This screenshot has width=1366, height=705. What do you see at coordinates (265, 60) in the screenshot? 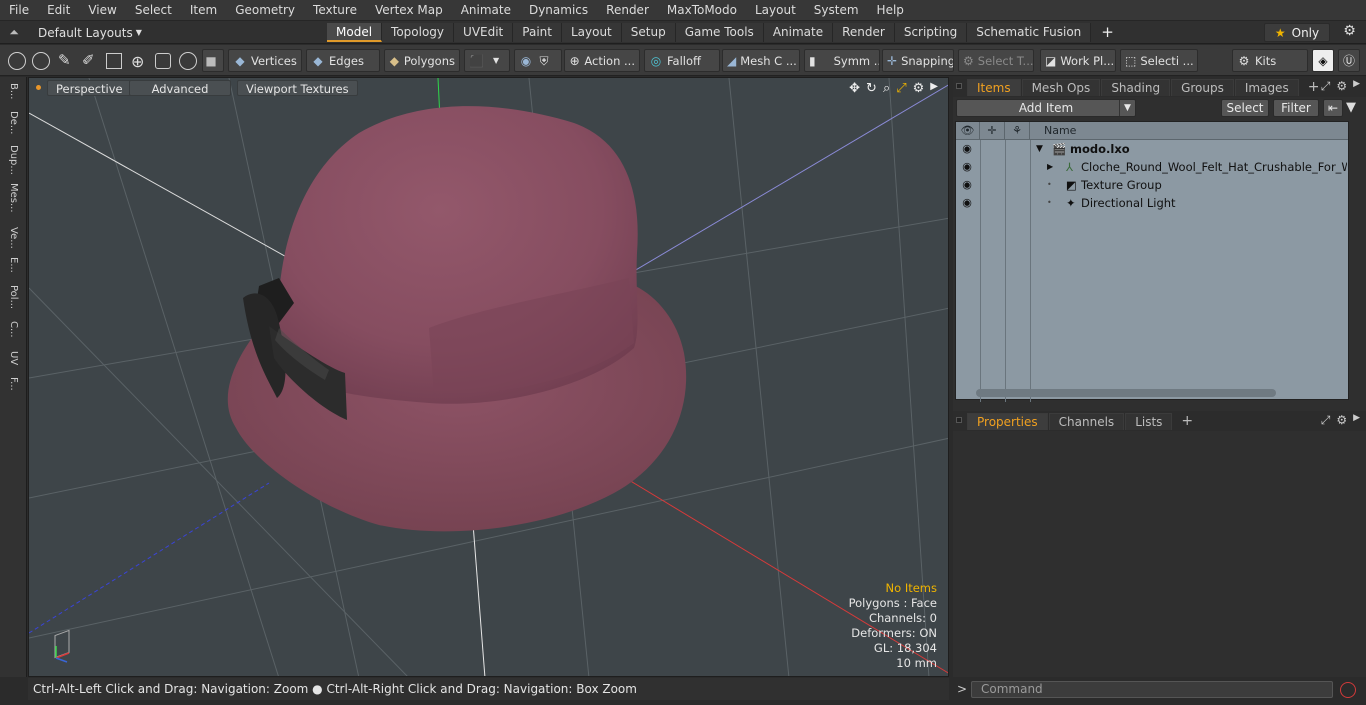
I see `vertices-button: ◆ Vertices` at bounding box center [265, 60].